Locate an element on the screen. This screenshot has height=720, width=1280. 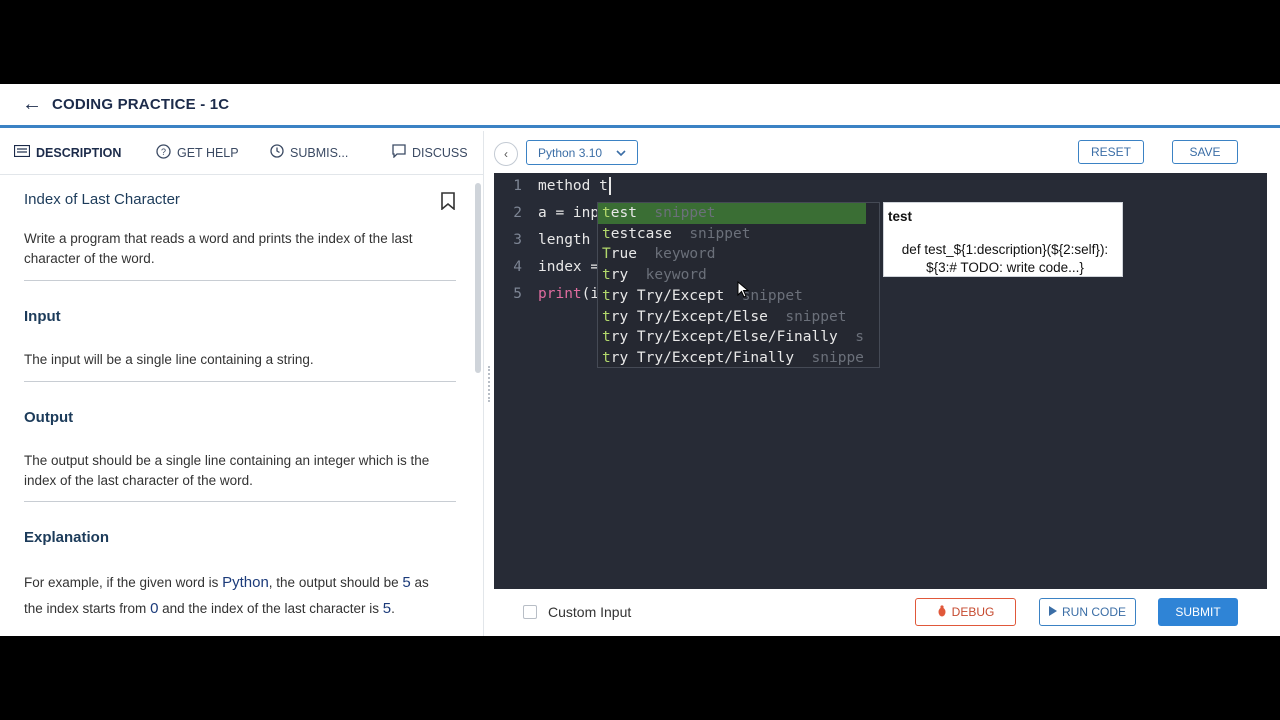
custom-input-label: Custom Input is located at coordinates (590, 612).